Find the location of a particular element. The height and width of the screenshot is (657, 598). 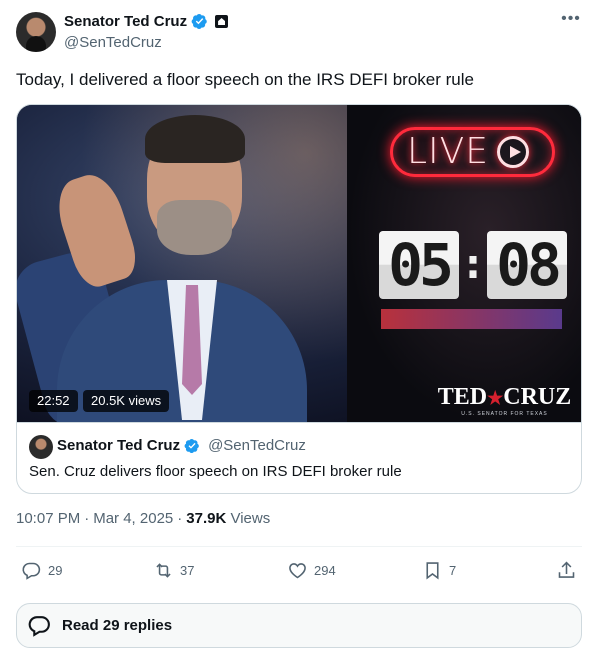

heart-icon is located at coordinates (297, 571).